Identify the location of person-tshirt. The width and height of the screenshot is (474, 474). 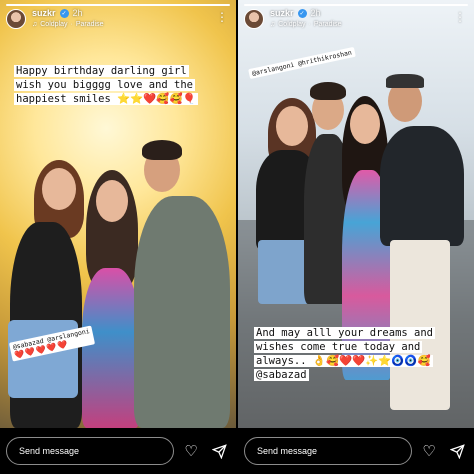
(422, 186).